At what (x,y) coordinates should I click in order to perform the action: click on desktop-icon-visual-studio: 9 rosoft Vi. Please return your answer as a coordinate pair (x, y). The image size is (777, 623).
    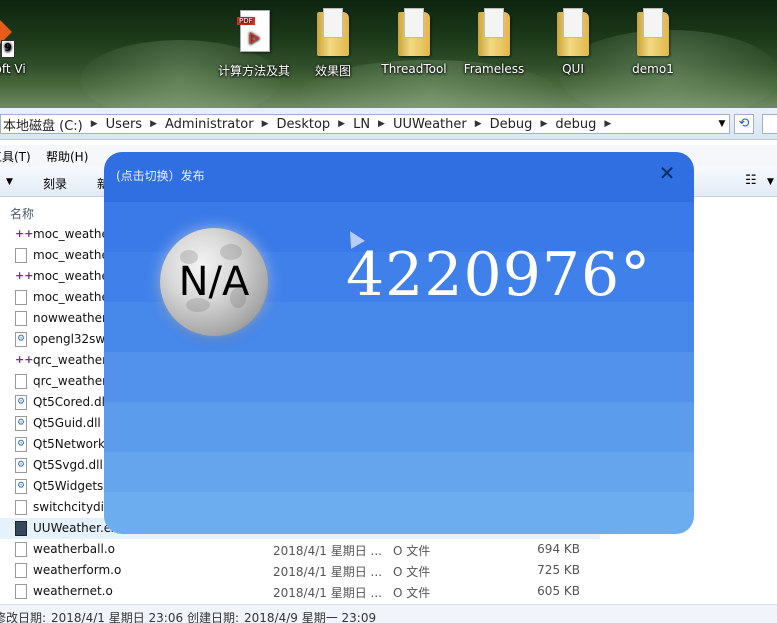
    Looking at the image, I should click on (21, 42).